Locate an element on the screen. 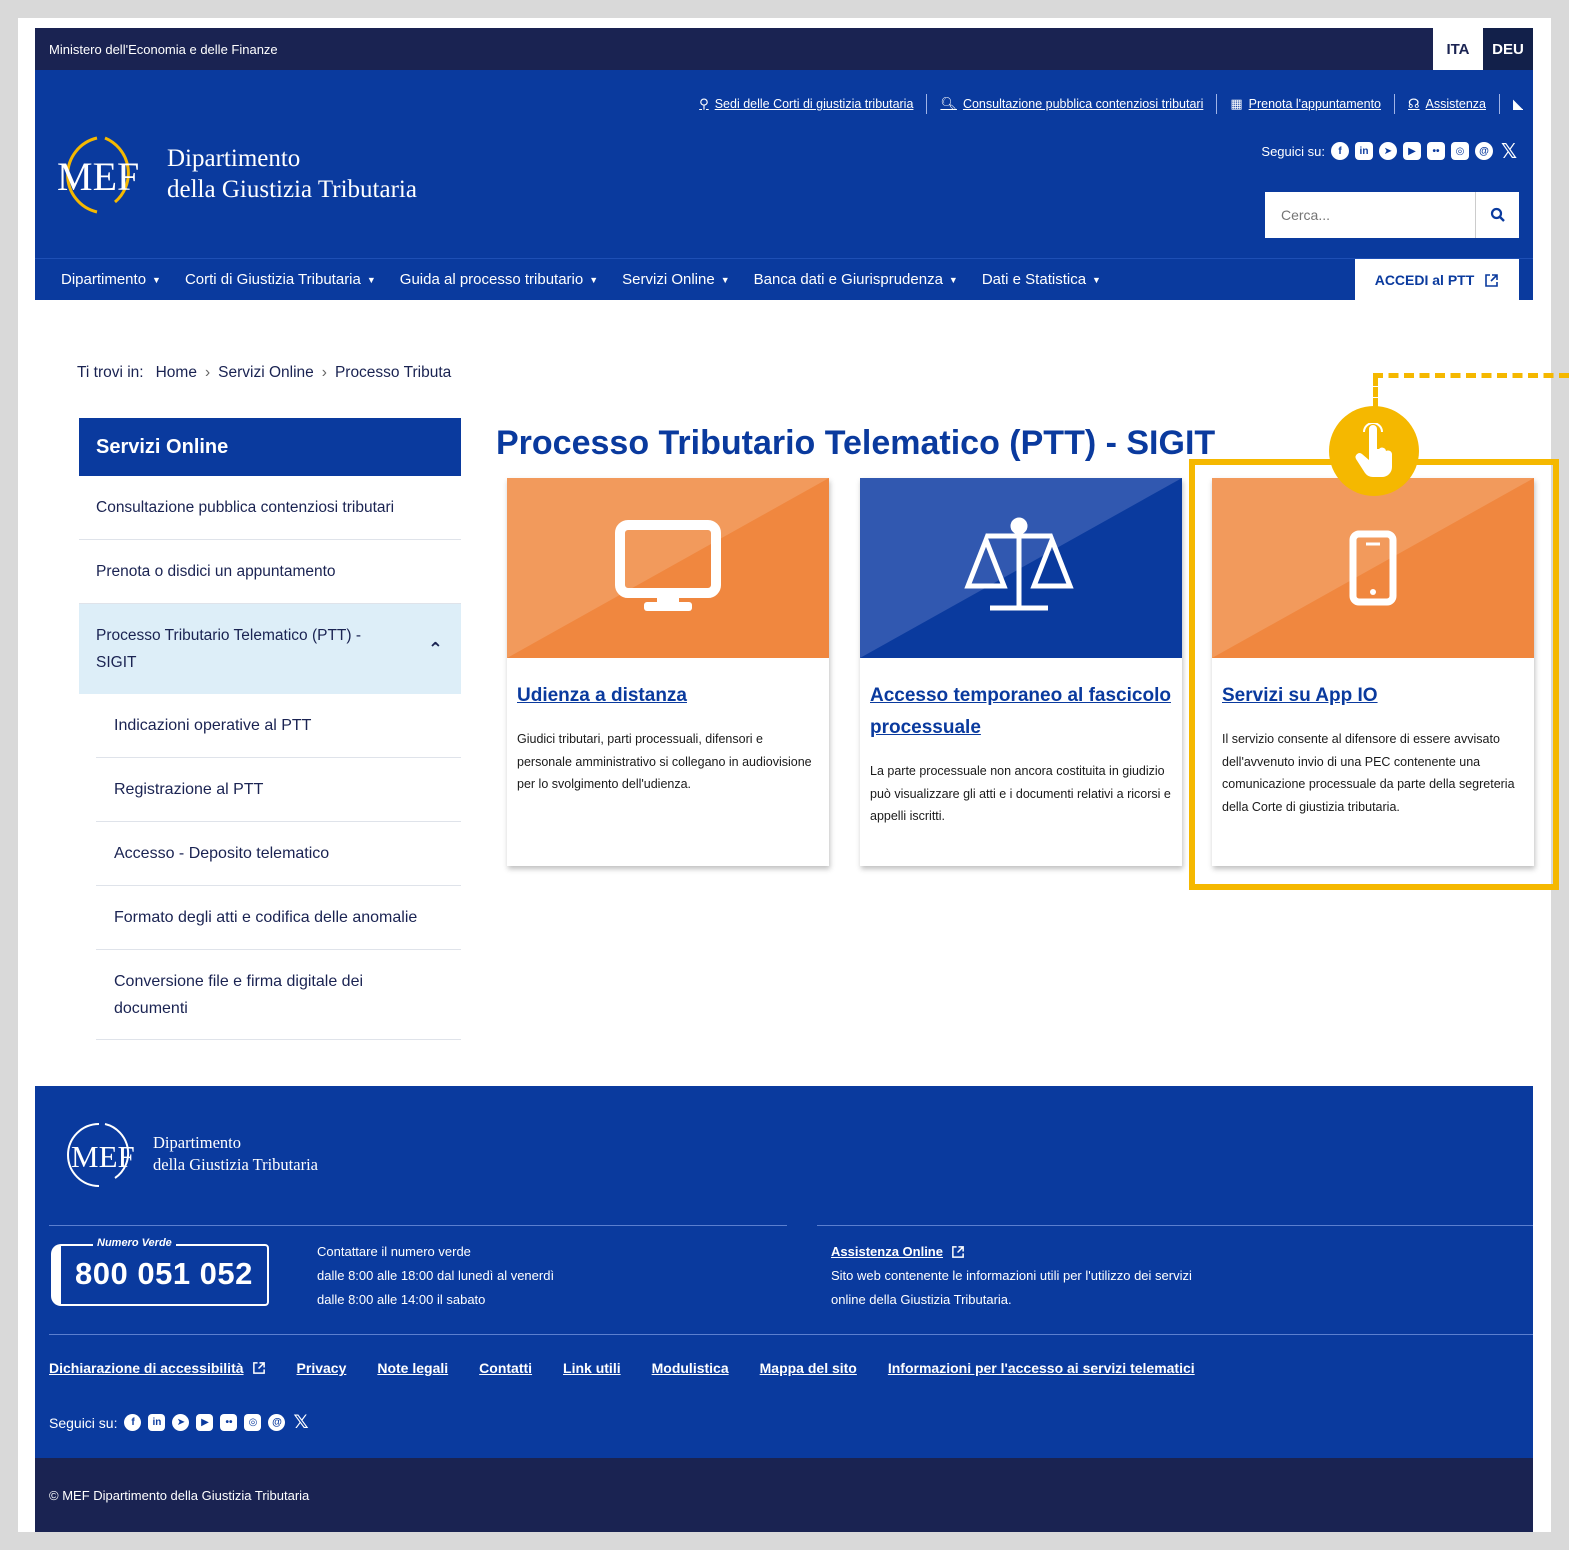 Image resolution: width=1569 pixels, height=1550 pixels. headset-icon: ☊ is located at coordinates (1414, 103).